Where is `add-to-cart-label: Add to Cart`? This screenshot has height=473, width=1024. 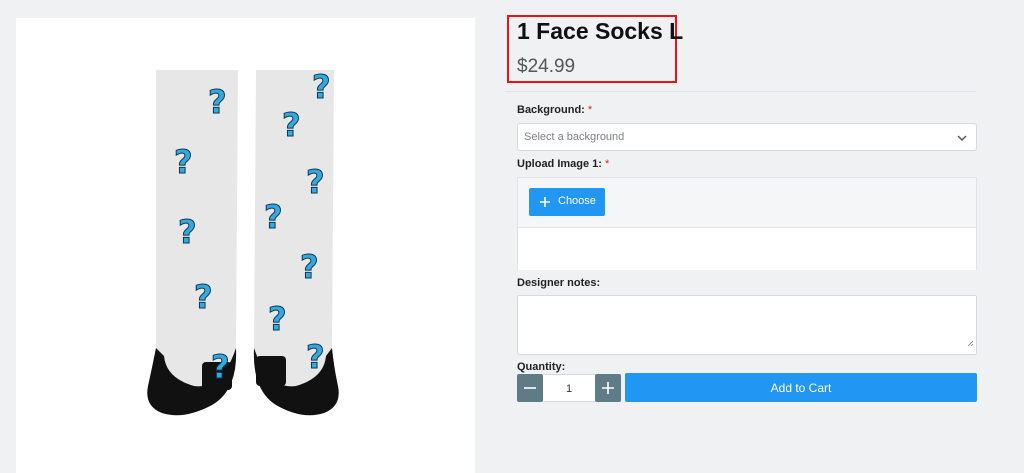 add-to-cart-label: Add to Cart is located at coordinates (801, 388).